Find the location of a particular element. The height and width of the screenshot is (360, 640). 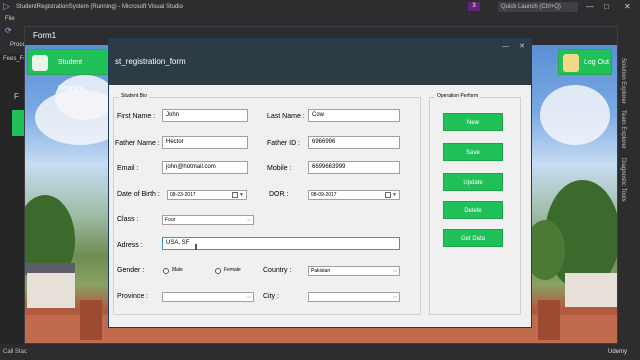

father-id-field: 6966996 is located at coordinates (354, 142).